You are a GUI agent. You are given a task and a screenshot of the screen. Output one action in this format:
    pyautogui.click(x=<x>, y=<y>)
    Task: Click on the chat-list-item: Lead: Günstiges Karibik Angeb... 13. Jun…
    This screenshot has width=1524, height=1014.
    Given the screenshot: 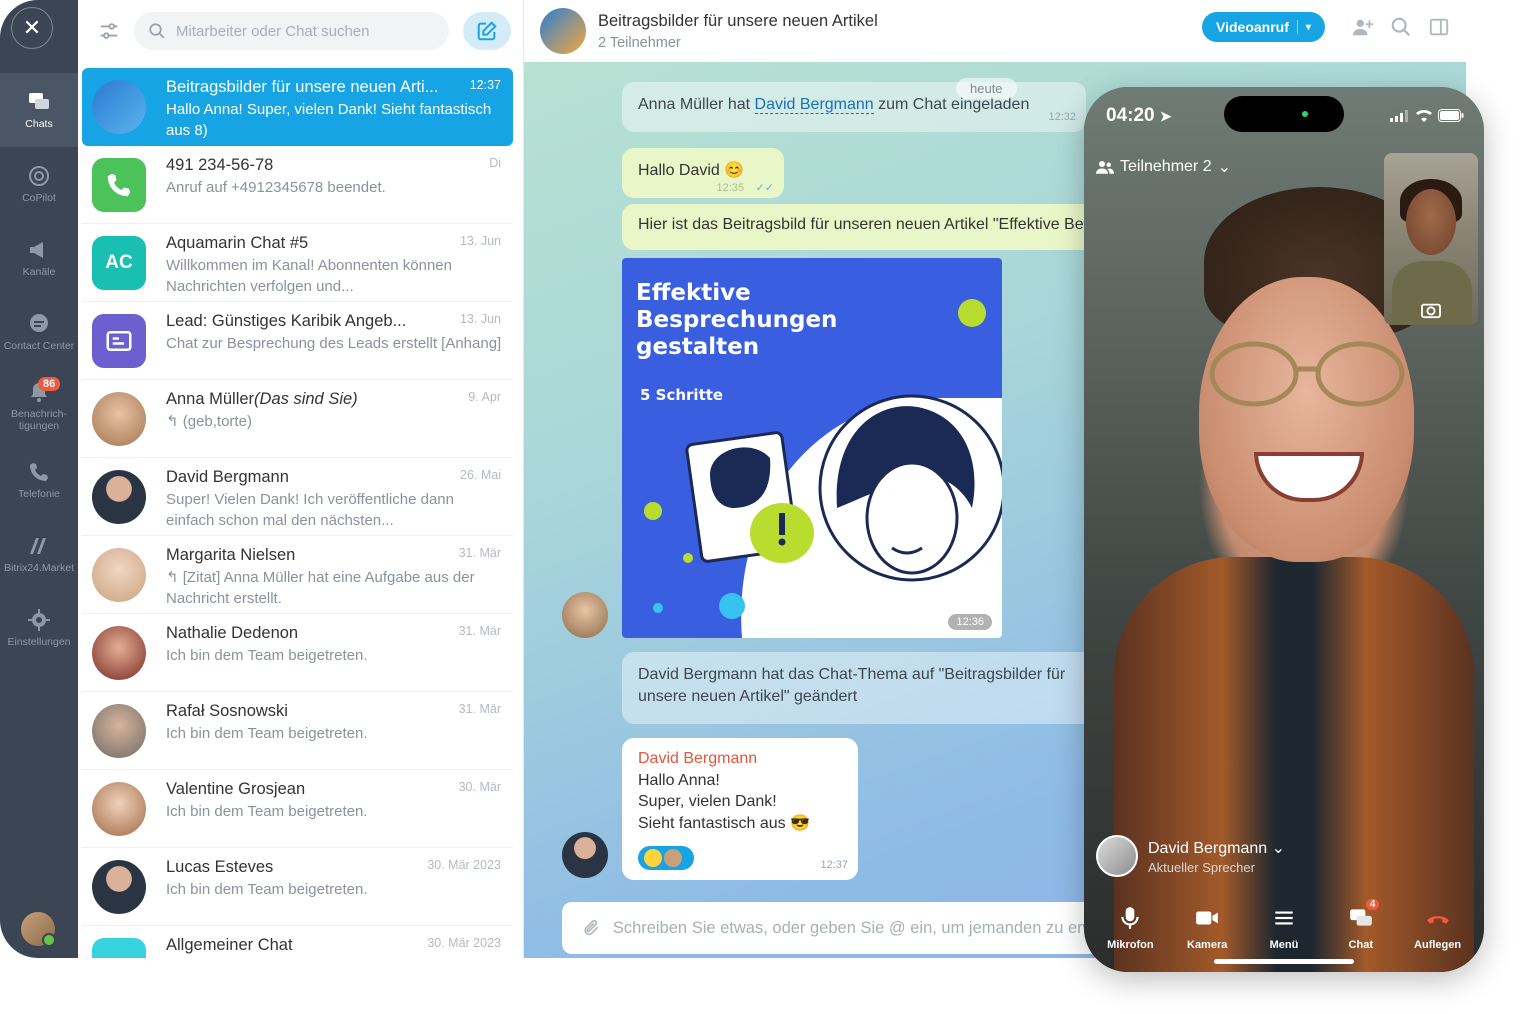 What is the action you would take?
    pyautogui.click(x=297, y=341)
    